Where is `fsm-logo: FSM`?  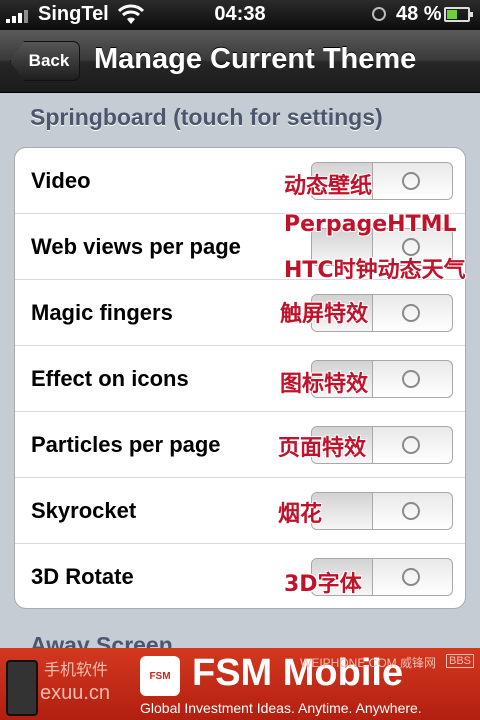
fsm-logo: FSM is located at coordinates (160, 676).